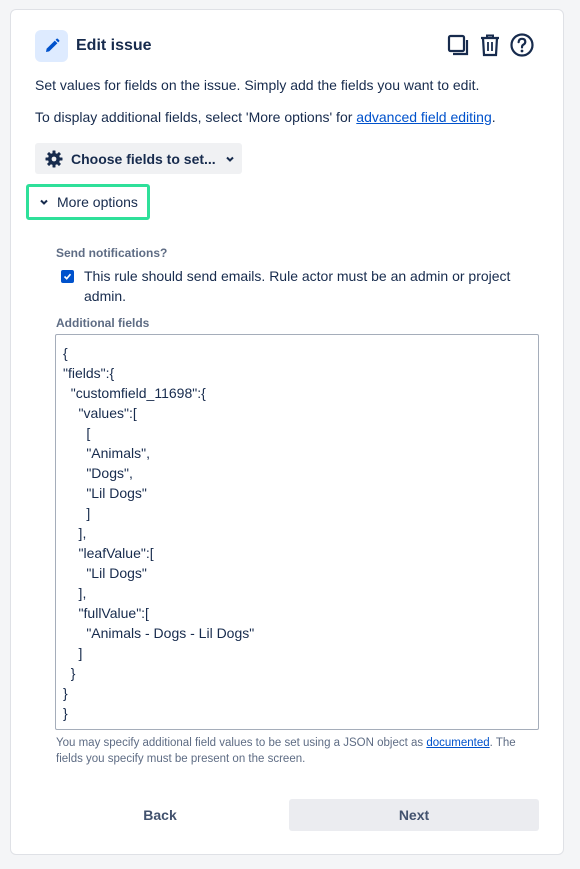  I want to click on send-notifications-label: Send notifications?, so click(112, 253).